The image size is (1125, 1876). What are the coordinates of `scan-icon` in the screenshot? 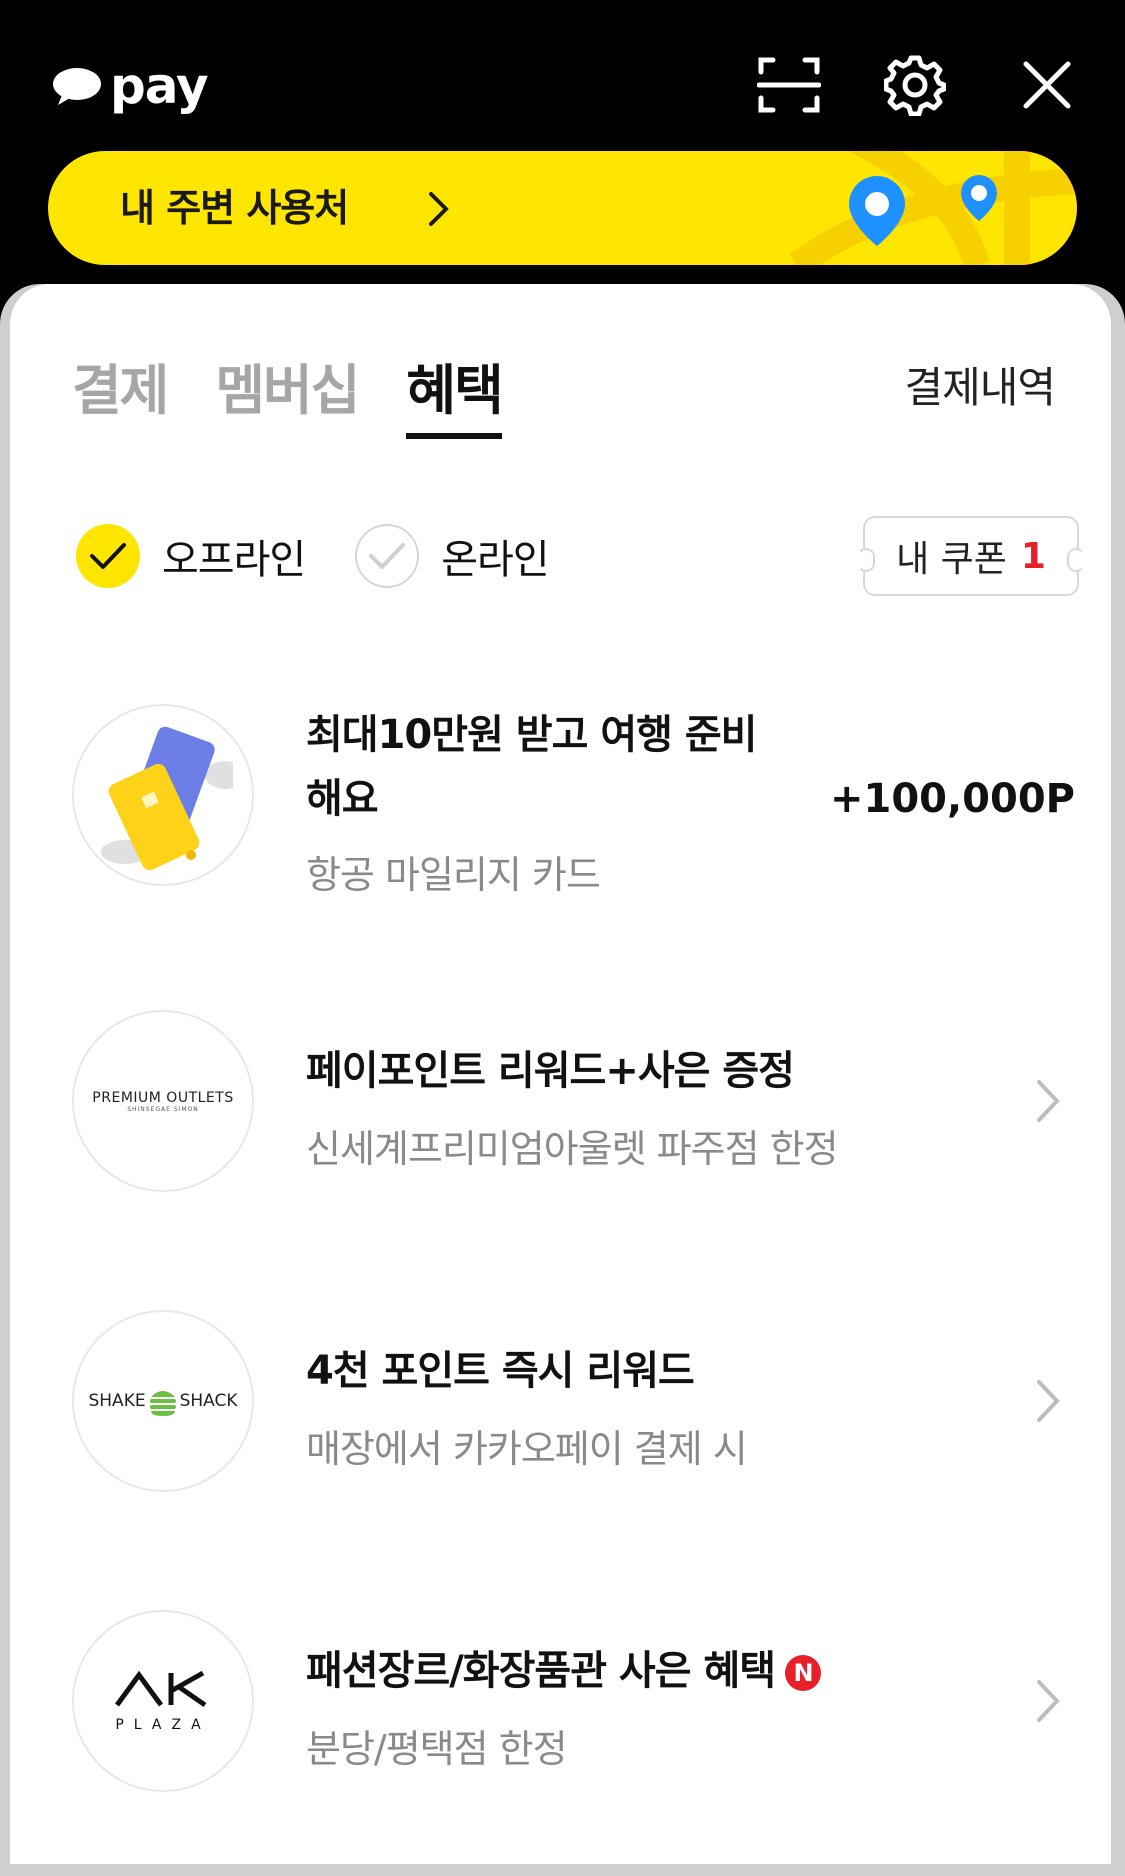 It's located at (789, 85).